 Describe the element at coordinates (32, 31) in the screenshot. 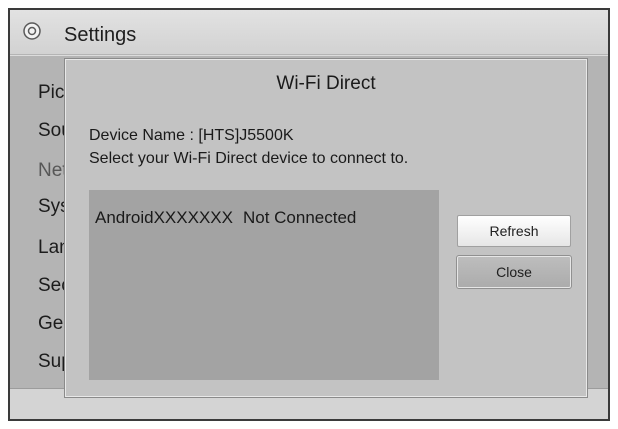

I see `settings-gear-icon` at that location.